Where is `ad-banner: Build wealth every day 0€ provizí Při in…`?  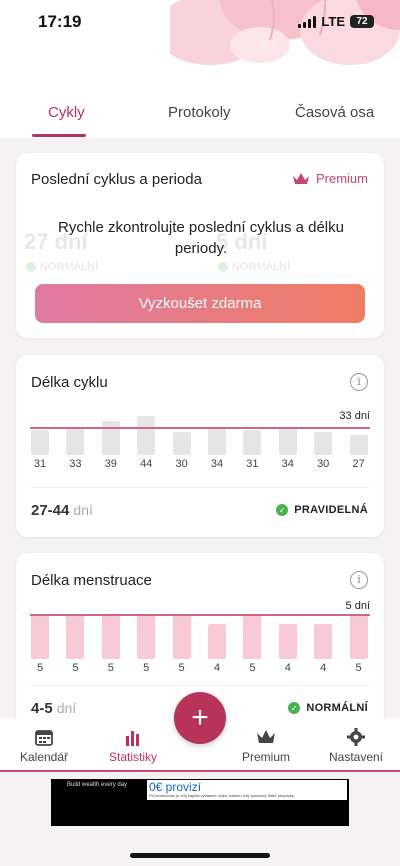
ad-banner: Build wealth every day 0€ provizí Při in… is located at coordinates (200, 802).